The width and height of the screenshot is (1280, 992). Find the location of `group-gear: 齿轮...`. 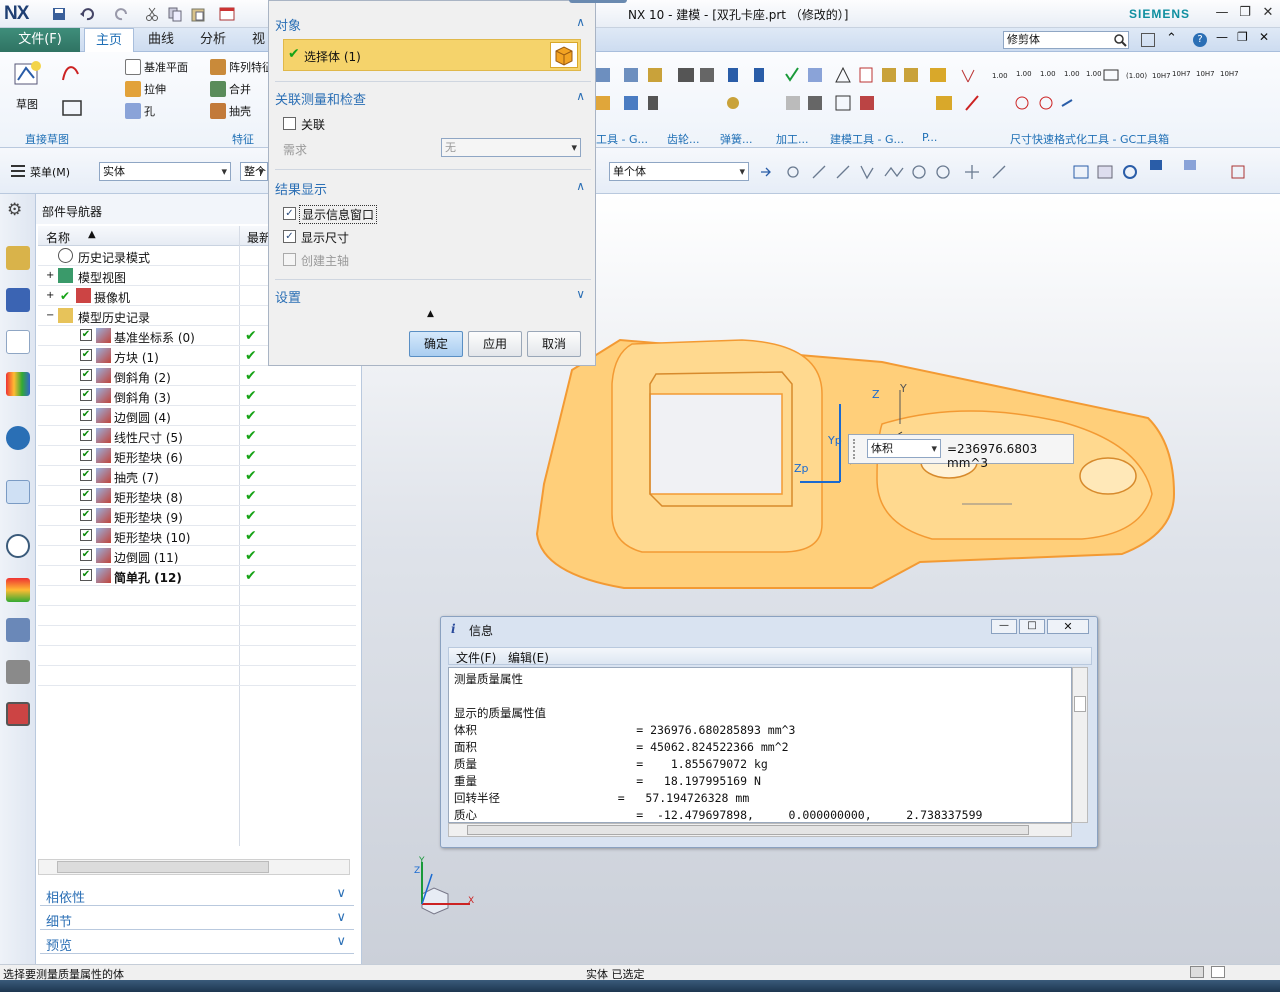

group-gear: 齿轮... is located at coordinates (683, 139).